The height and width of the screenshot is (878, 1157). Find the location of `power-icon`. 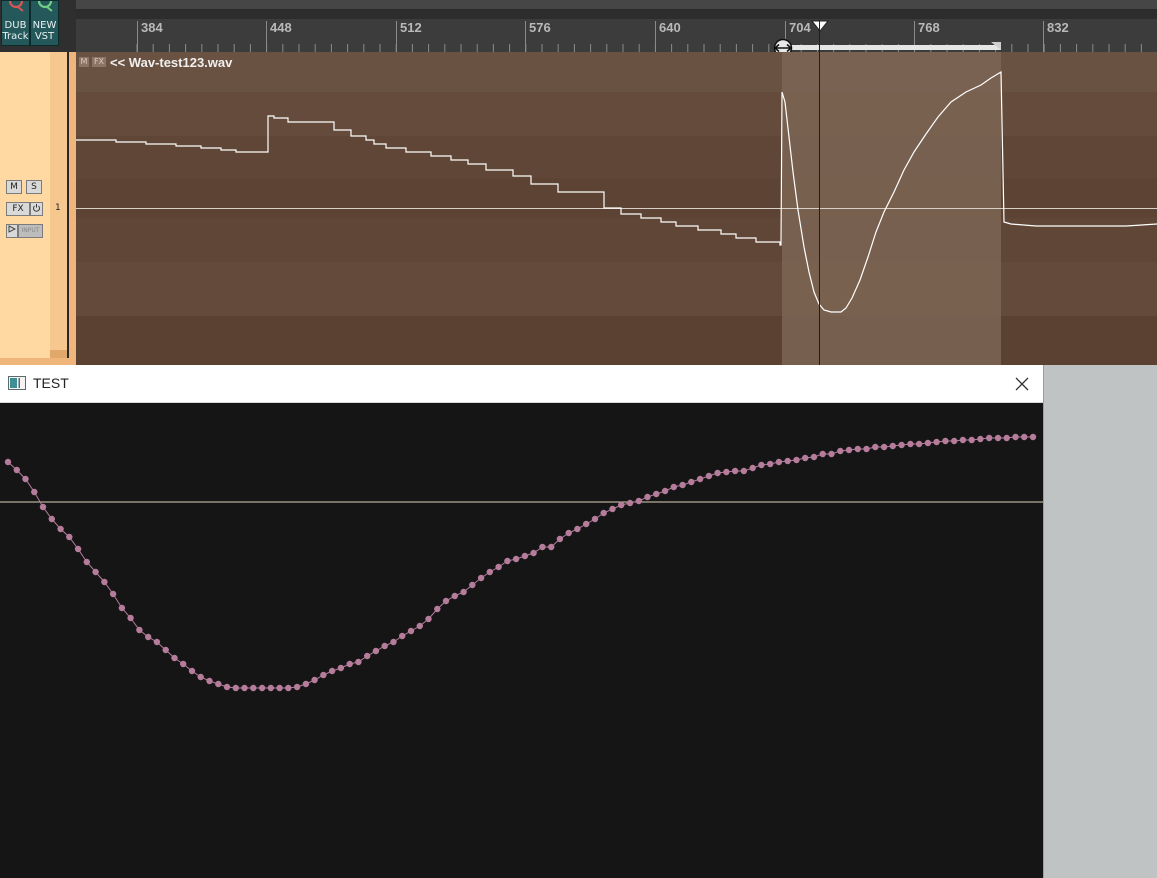

power-icon is located at coordinates (36, 209).